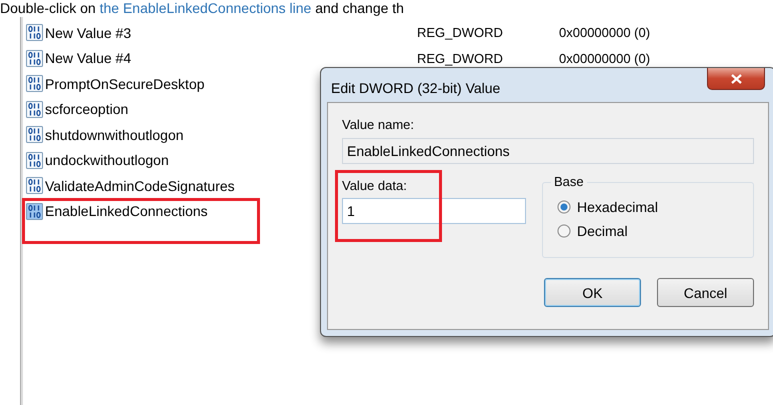 Image resolution: width=773 pixels, height=405 pixels. I want to click on close-button, so click(736, 79).